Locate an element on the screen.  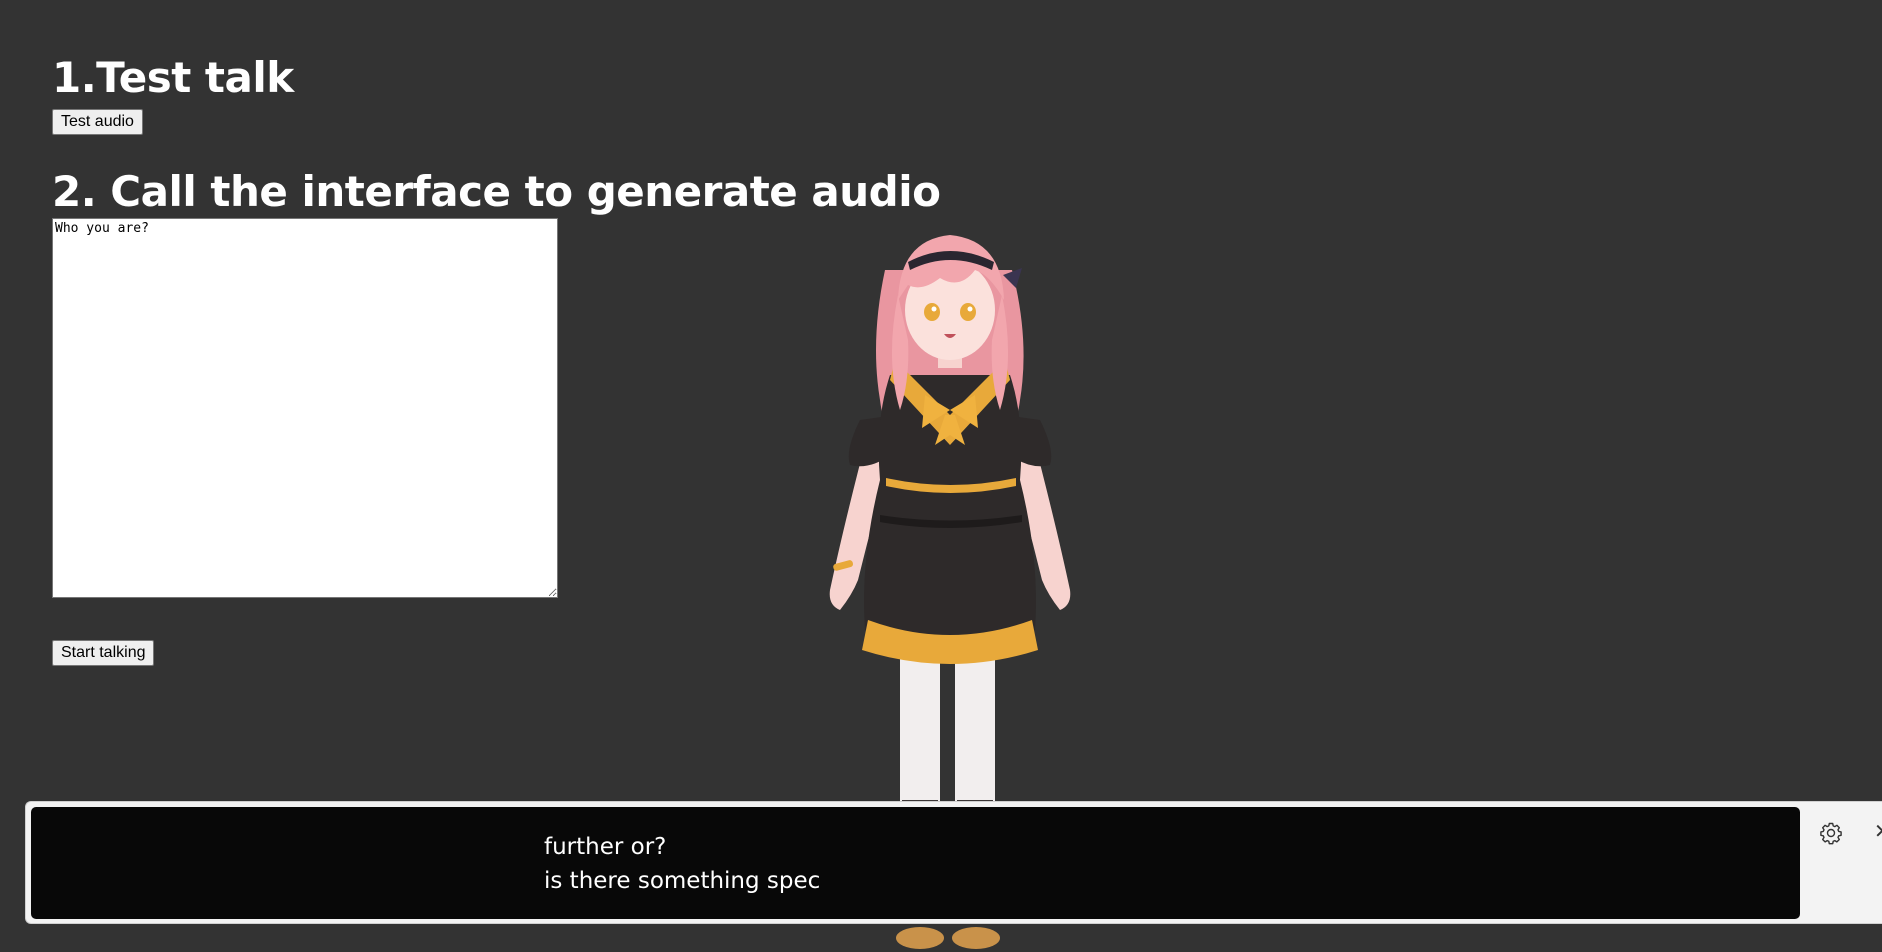
start-talking-button: Start talking is located at coordinates (103, 653).